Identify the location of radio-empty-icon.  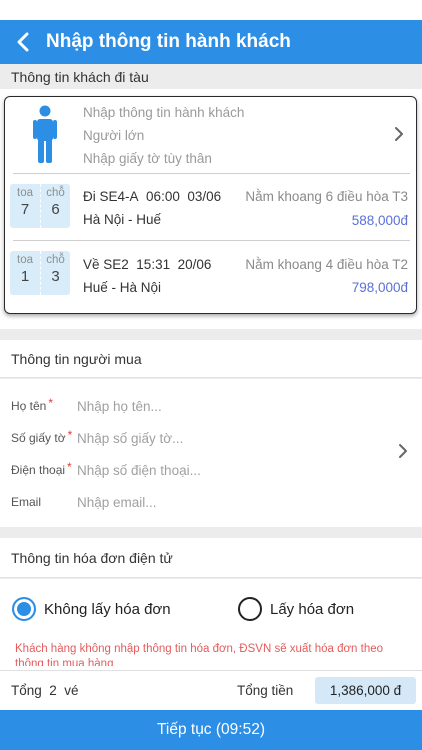
(250, 609).